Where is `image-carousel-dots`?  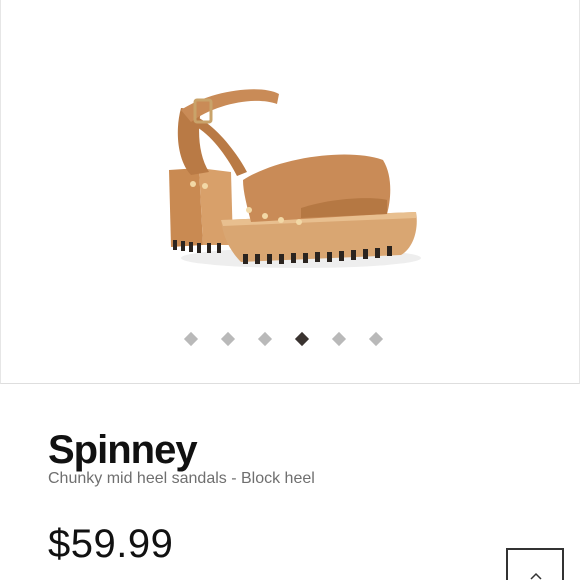
image-carousel-dots is located at coordinates (290, 340).